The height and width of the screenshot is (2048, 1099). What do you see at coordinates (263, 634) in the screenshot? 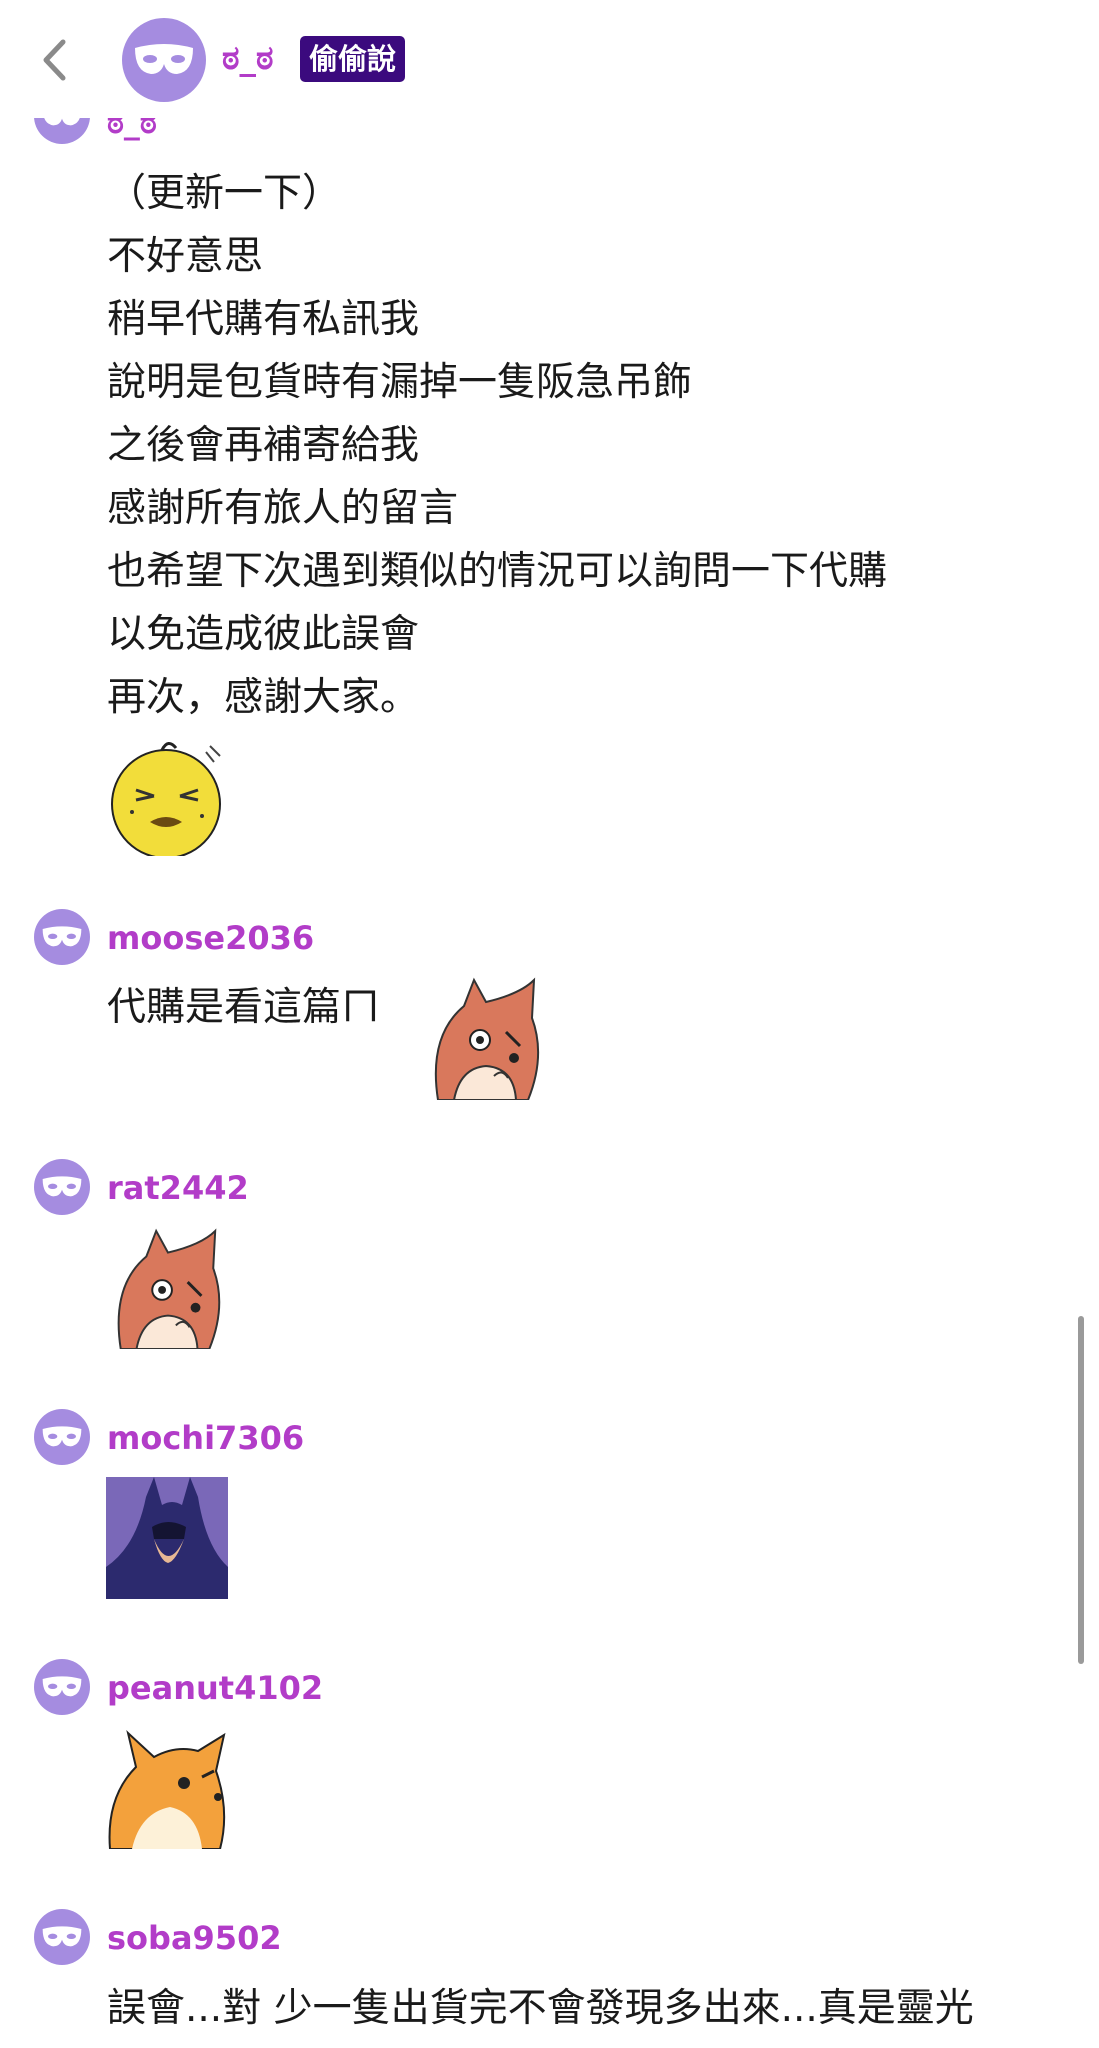
I see `comment-line: 以免造成彼此誤會` at bounding box center [263, 634].